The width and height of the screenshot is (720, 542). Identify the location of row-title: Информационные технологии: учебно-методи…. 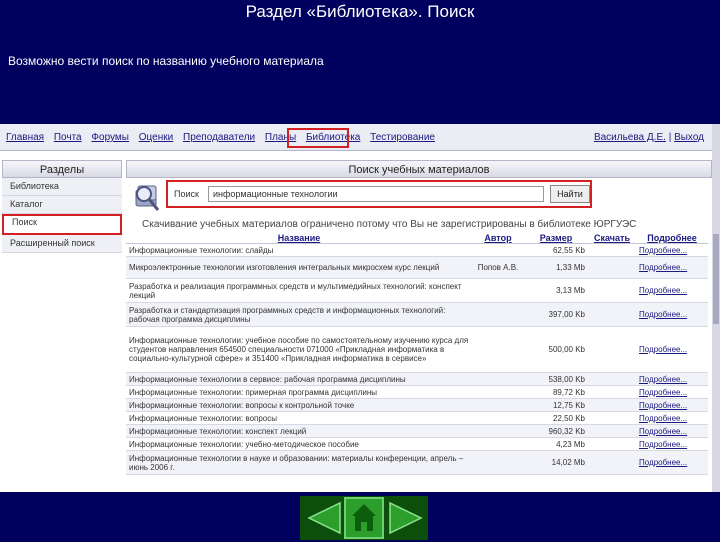
(299, 444).